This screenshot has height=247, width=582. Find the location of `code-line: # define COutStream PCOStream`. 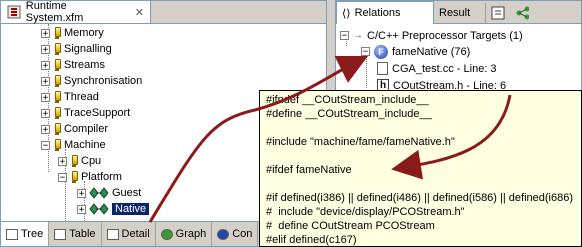

code-line: # define COutStream PCOStream is located at coordinates (350, 226).